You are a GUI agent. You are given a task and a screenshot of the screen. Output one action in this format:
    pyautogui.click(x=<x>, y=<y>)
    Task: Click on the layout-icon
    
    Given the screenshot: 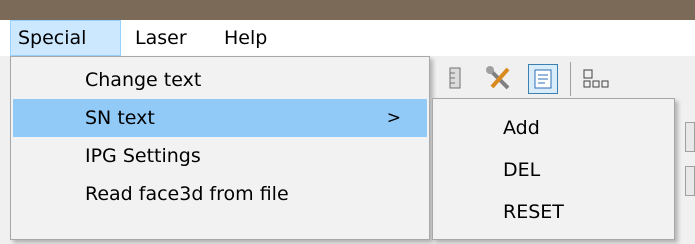 What is the action you would take?
    pyautogui.click(x=595, y=79)
    